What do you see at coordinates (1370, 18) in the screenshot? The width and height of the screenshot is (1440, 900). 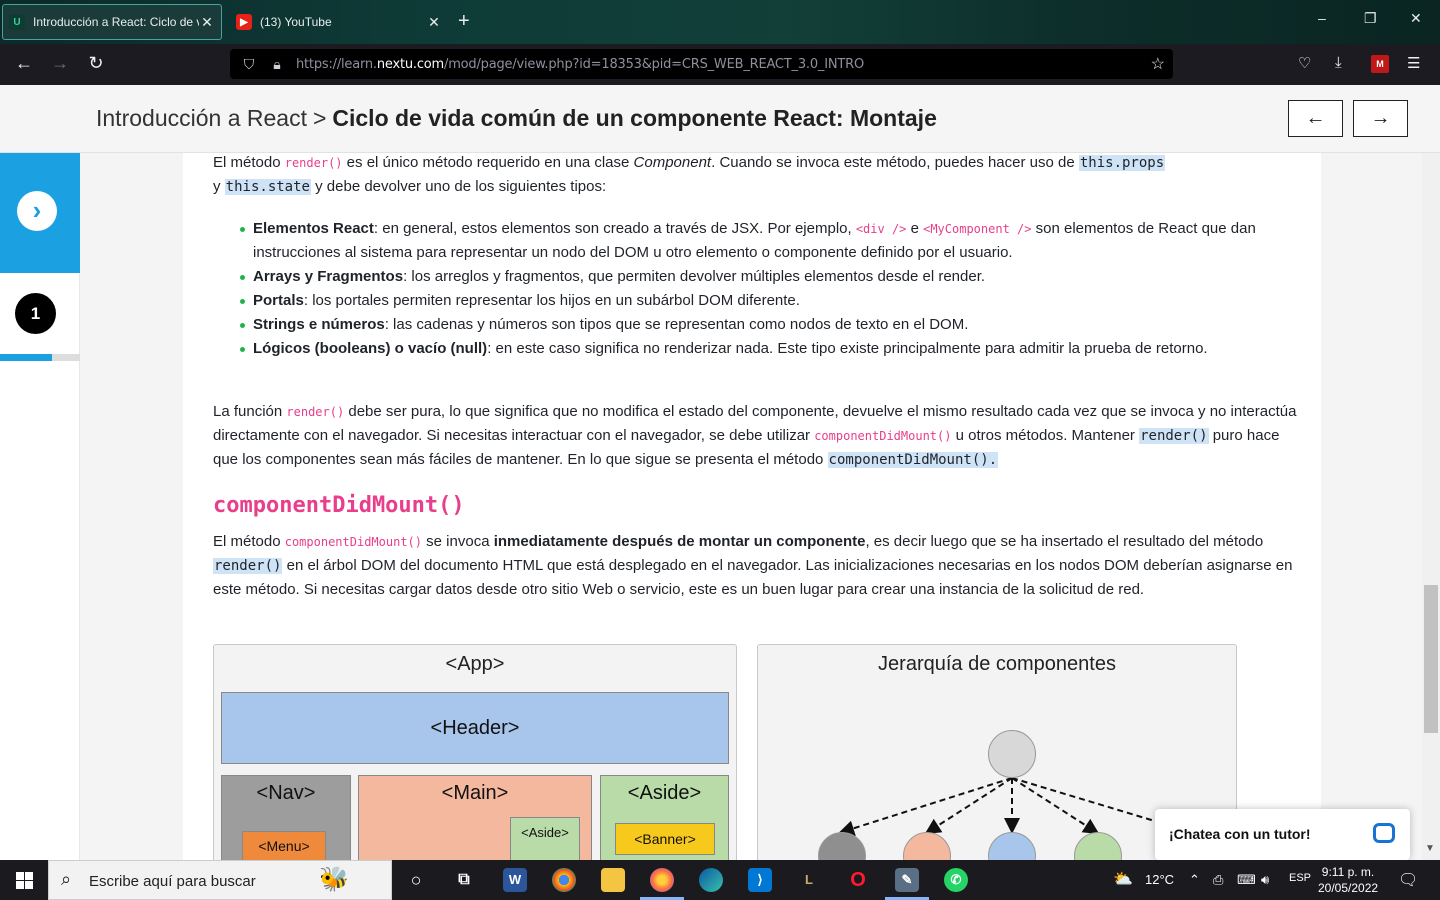 I see `maximize-icon: ❐` at bounding box center [1370, 18].